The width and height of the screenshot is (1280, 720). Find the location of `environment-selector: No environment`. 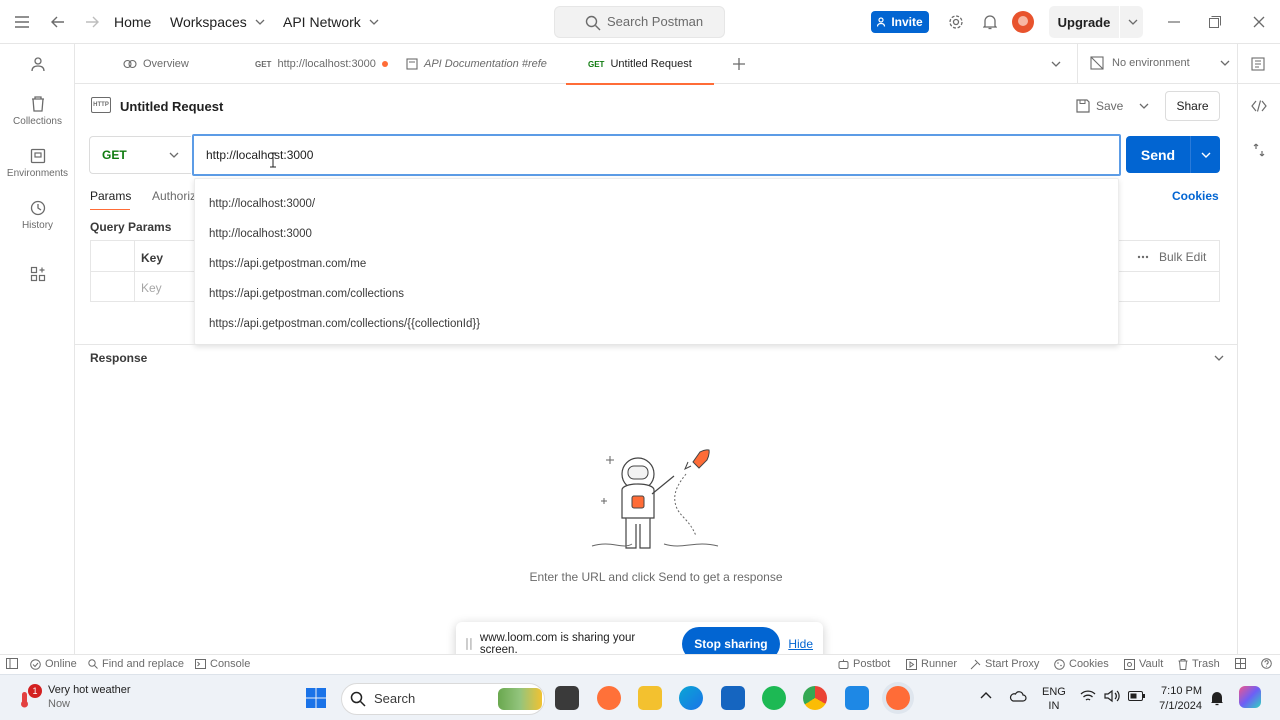

environment-selector: No environment is located at coordinates (1160, 63).